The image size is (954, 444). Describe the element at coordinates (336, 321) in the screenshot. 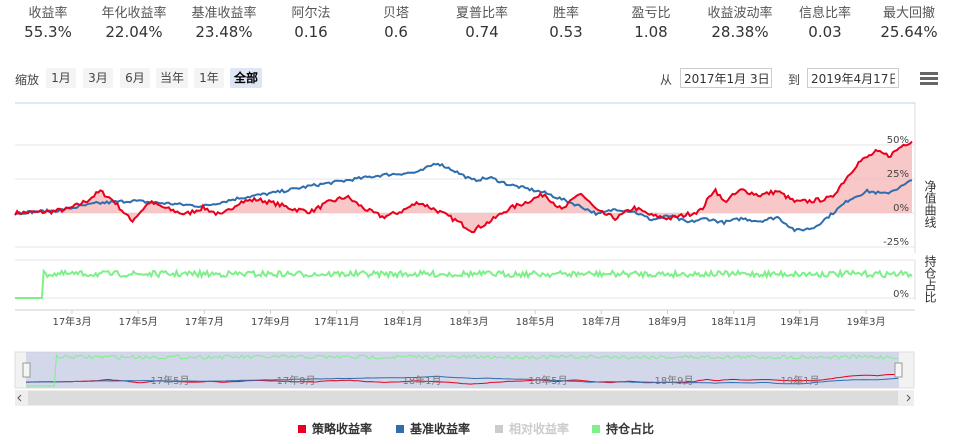

I see `x-tick-label: 17年11月` at that location.